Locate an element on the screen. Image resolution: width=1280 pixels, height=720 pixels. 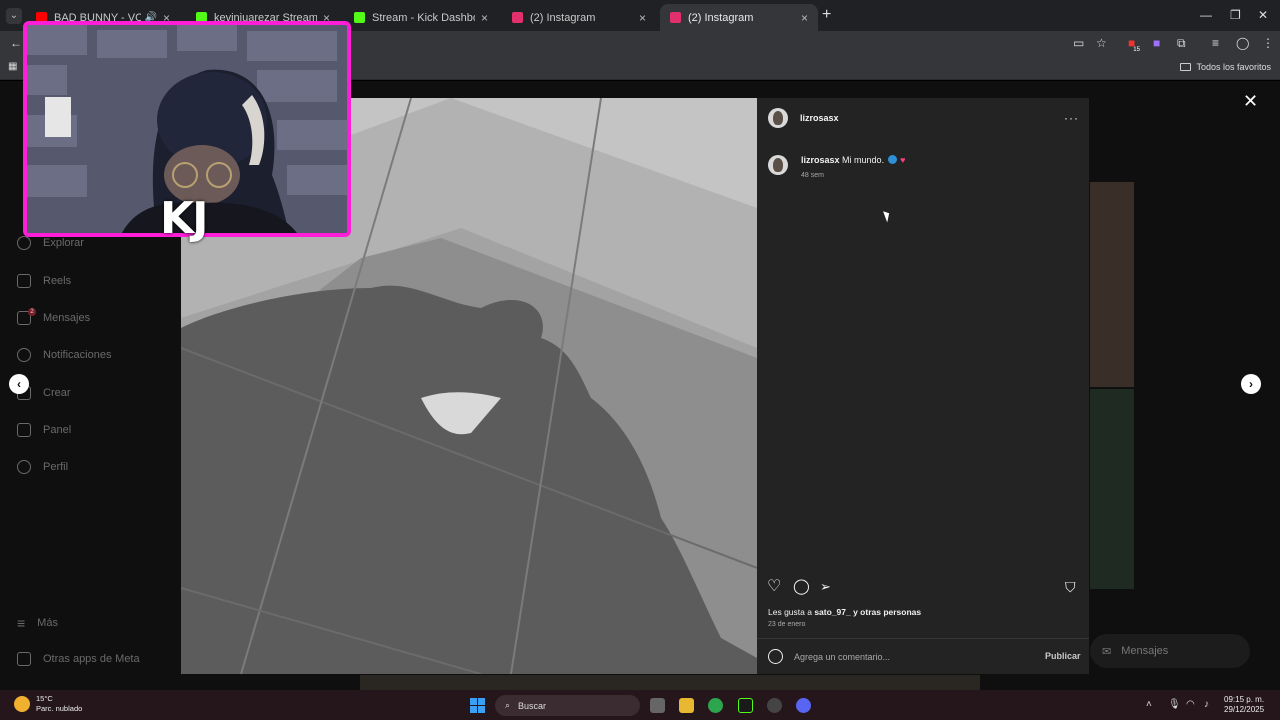
sidebar-item-notificaciones: Notificaciones is located at coordinates (64, 355).